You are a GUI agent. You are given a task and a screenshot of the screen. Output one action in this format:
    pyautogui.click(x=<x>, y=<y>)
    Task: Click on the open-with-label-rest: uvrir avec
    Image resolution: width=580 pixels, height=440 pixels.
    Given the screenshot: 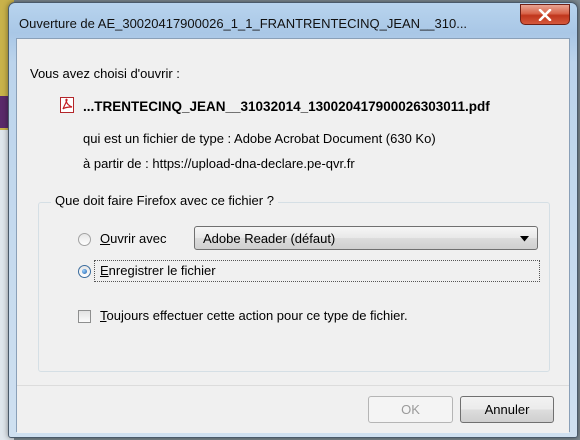 What is the action you would take?
    pyautogui.click(x=138, y=238)
    